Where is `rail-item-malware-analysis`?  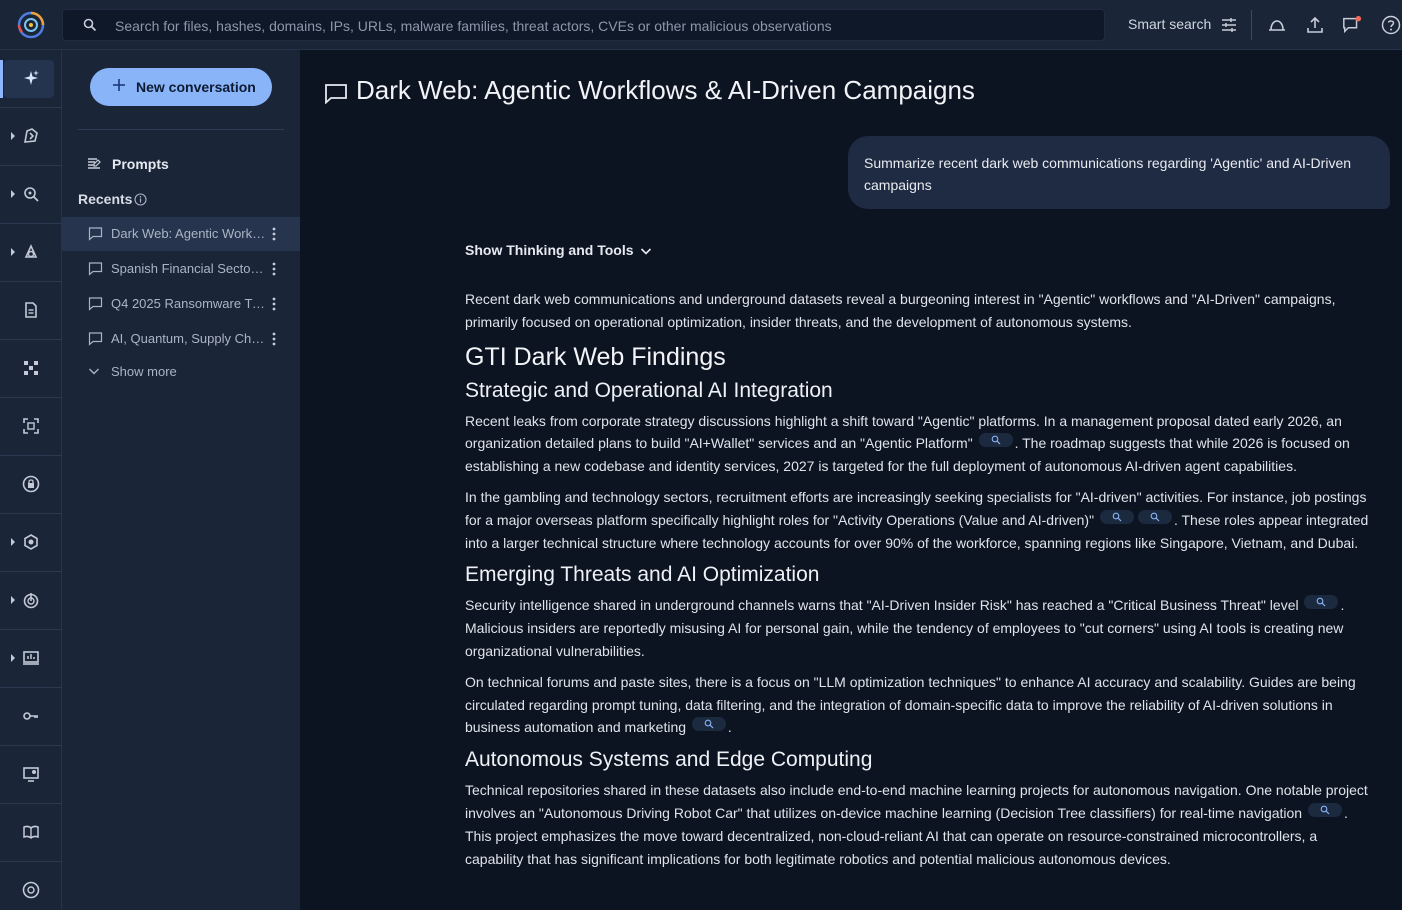 rail-item-malware-analysis is located at coordinates (31, 253).